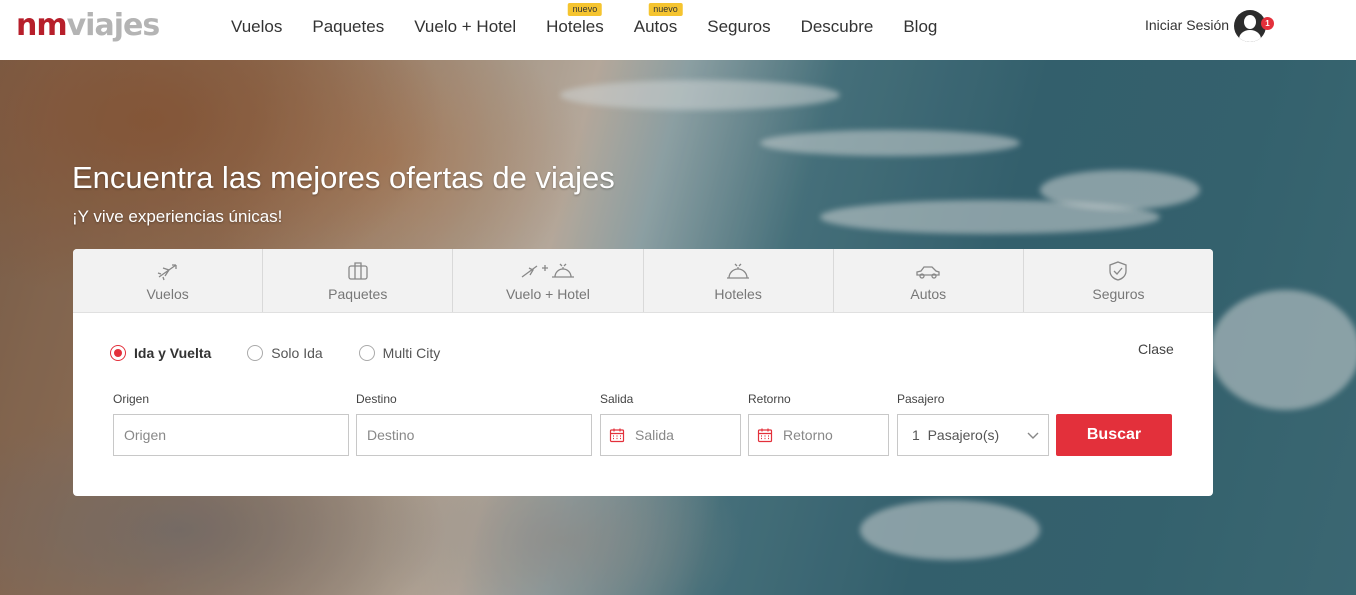 The height and width of the screenshot is (595, 1356). Describe the element at coordinates (411, 353) in the screenshot. I see `radio-label: Multi City` at that location.